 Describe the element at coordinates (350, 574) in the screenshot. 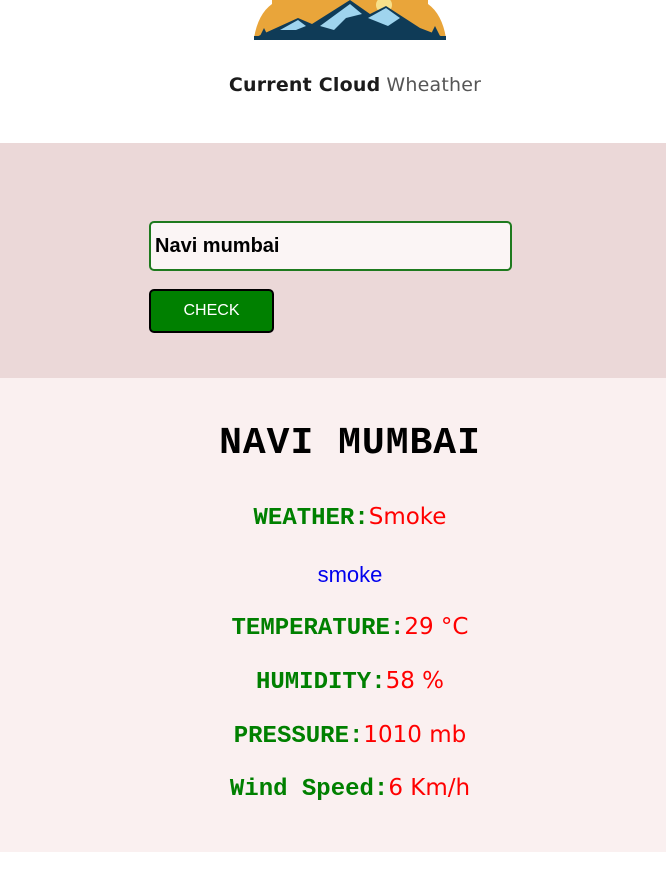

I see `weather-description: smoke` at that location.